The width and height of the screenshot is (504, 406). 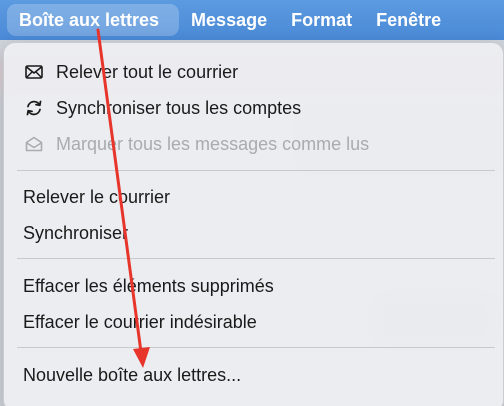 I want to click on menu-item-erase-deleted-items: Effacer les éléments supprimés, so click(x=258, y=286).